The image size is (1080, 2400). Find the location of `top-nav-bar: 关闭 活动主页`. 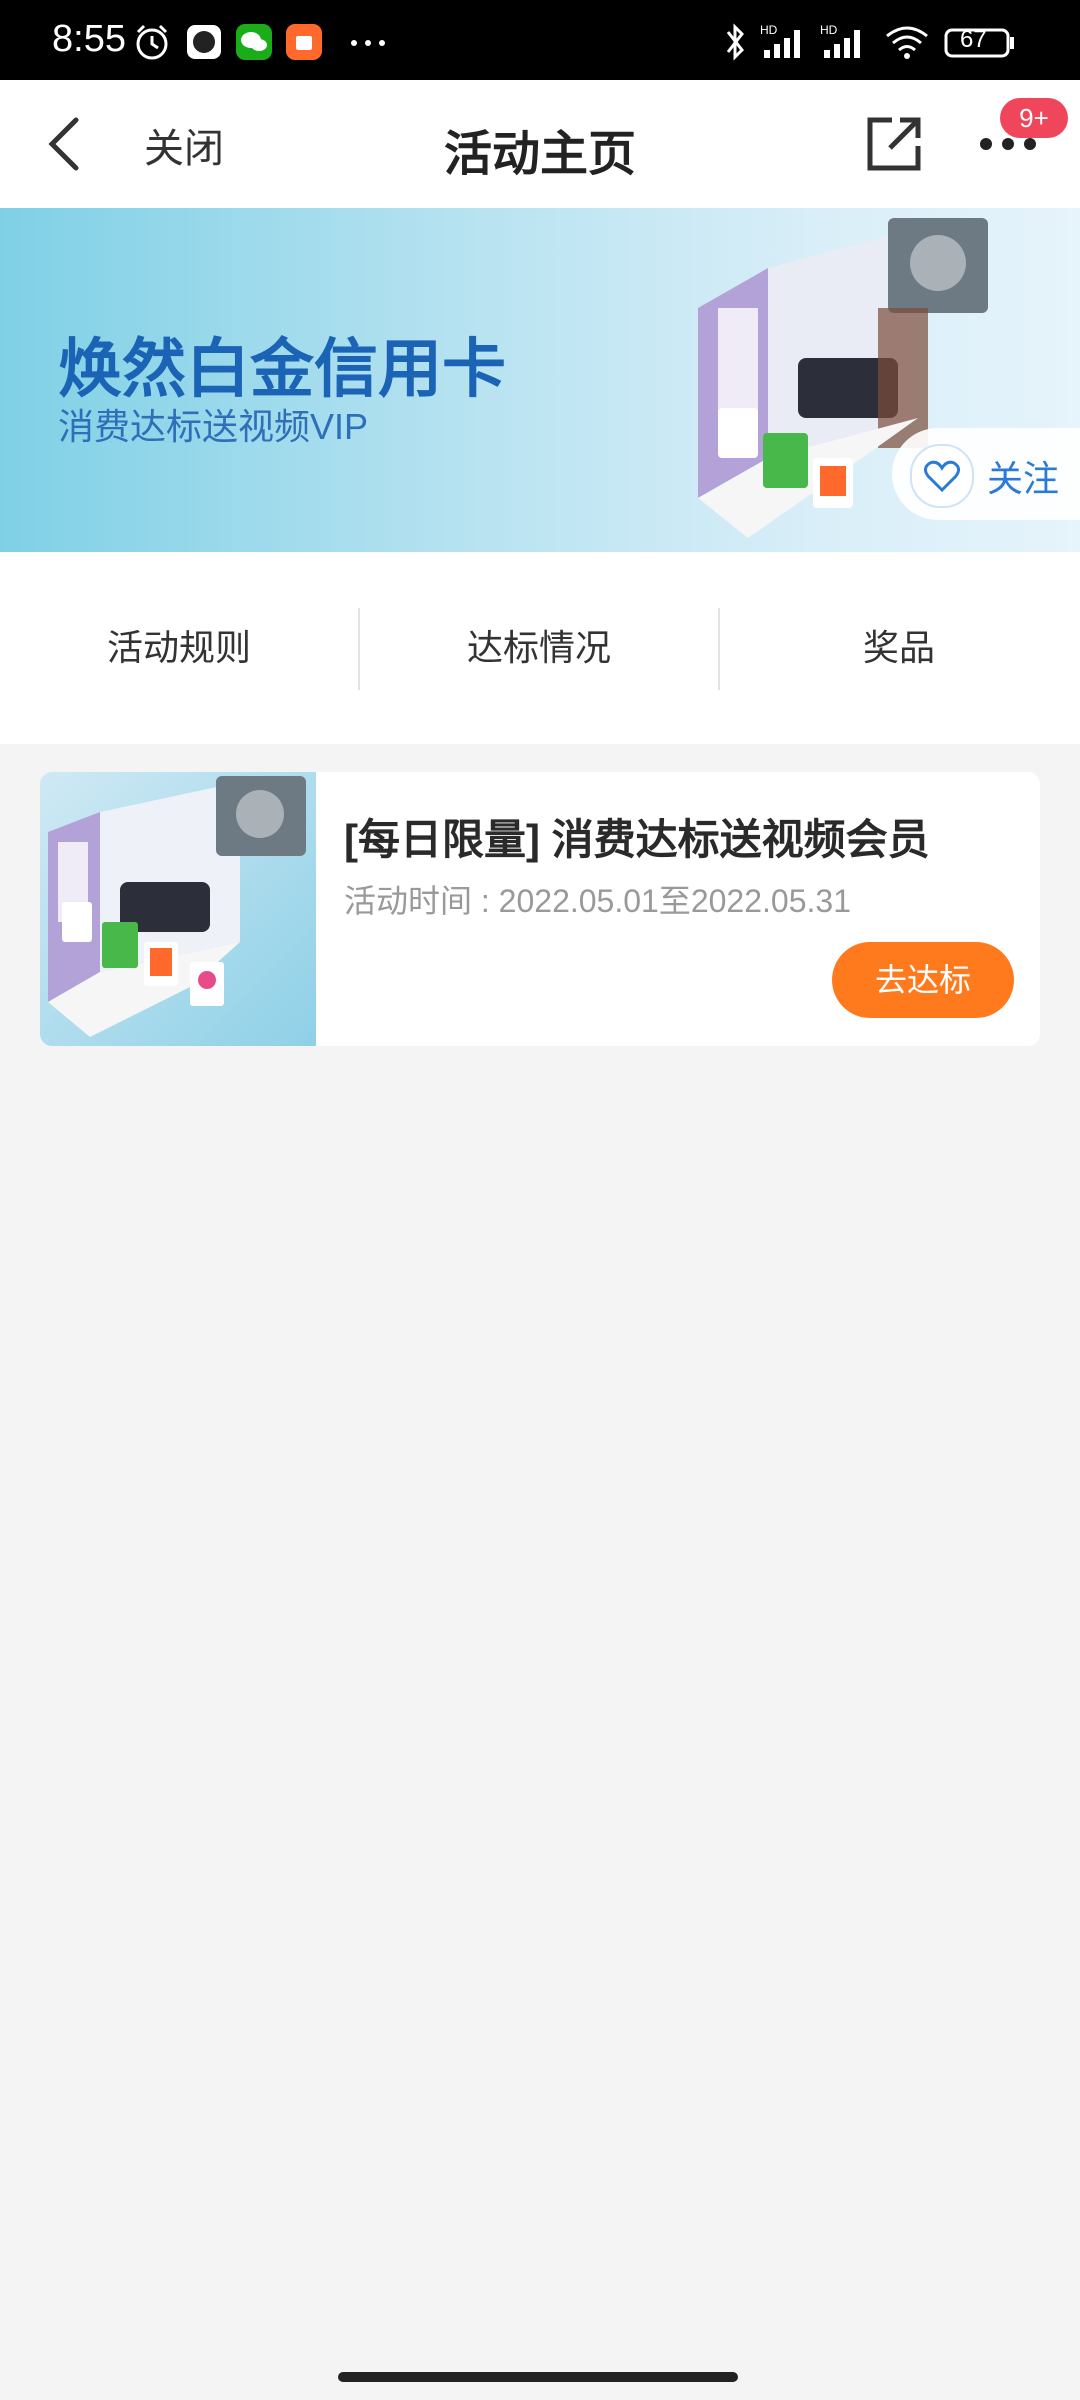

top-nav-bar: 关闭 活动主页 is located at coordinates (540, 144).